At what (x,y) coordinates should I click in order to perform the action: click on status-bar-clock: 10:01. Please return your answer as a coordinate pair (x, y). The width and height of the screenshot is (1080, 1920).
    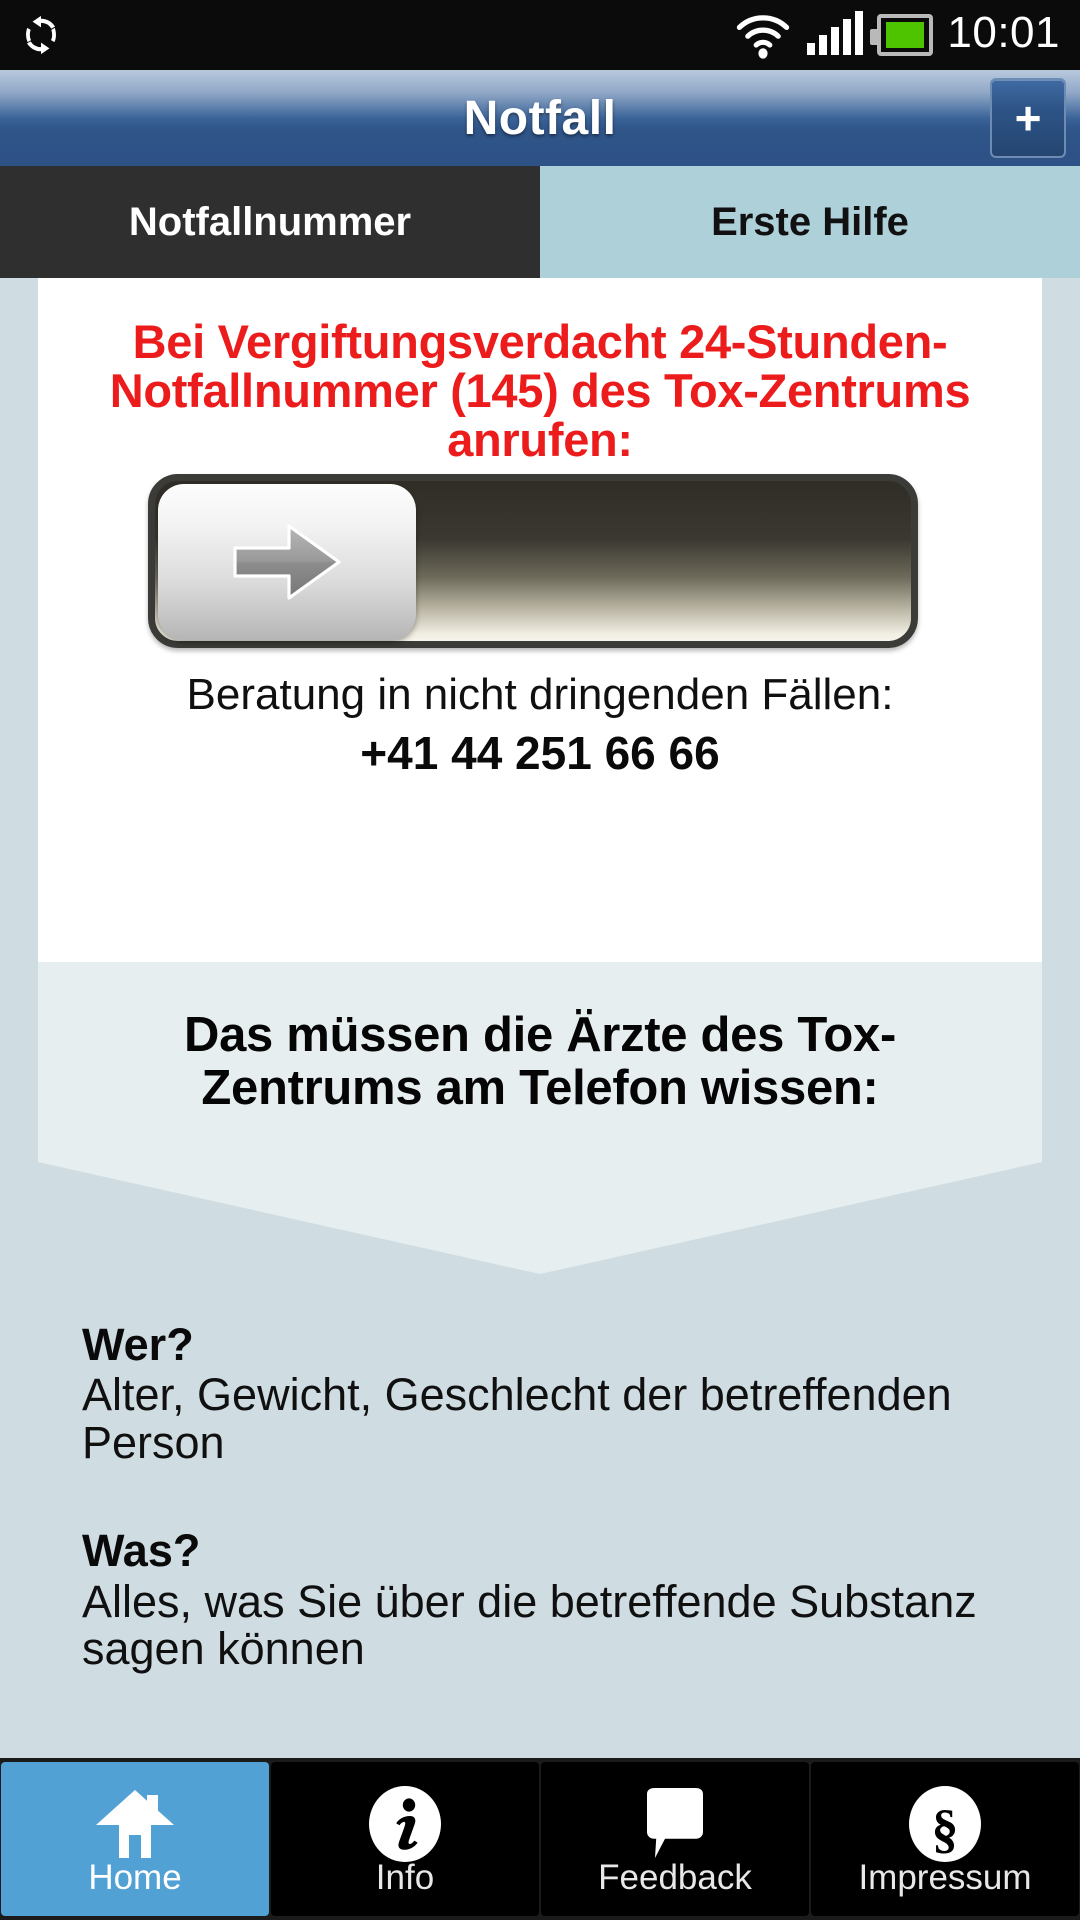
    Looking at the image, I should click on (1003, 32).